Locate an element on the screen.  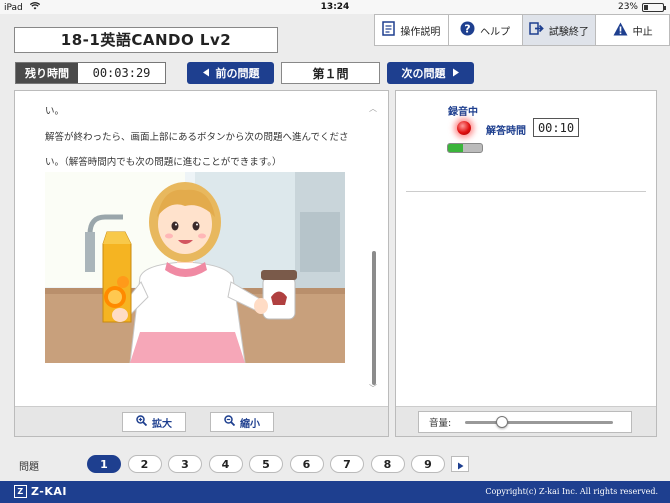
zoom-in-button: 拡大 is located at coordinates (154, 422).